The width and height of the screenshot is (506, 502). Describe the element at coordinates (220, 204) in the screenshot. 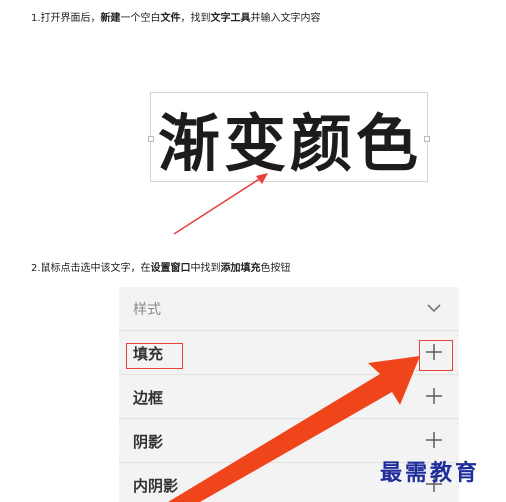

I see `arrow-to-text` at that location.